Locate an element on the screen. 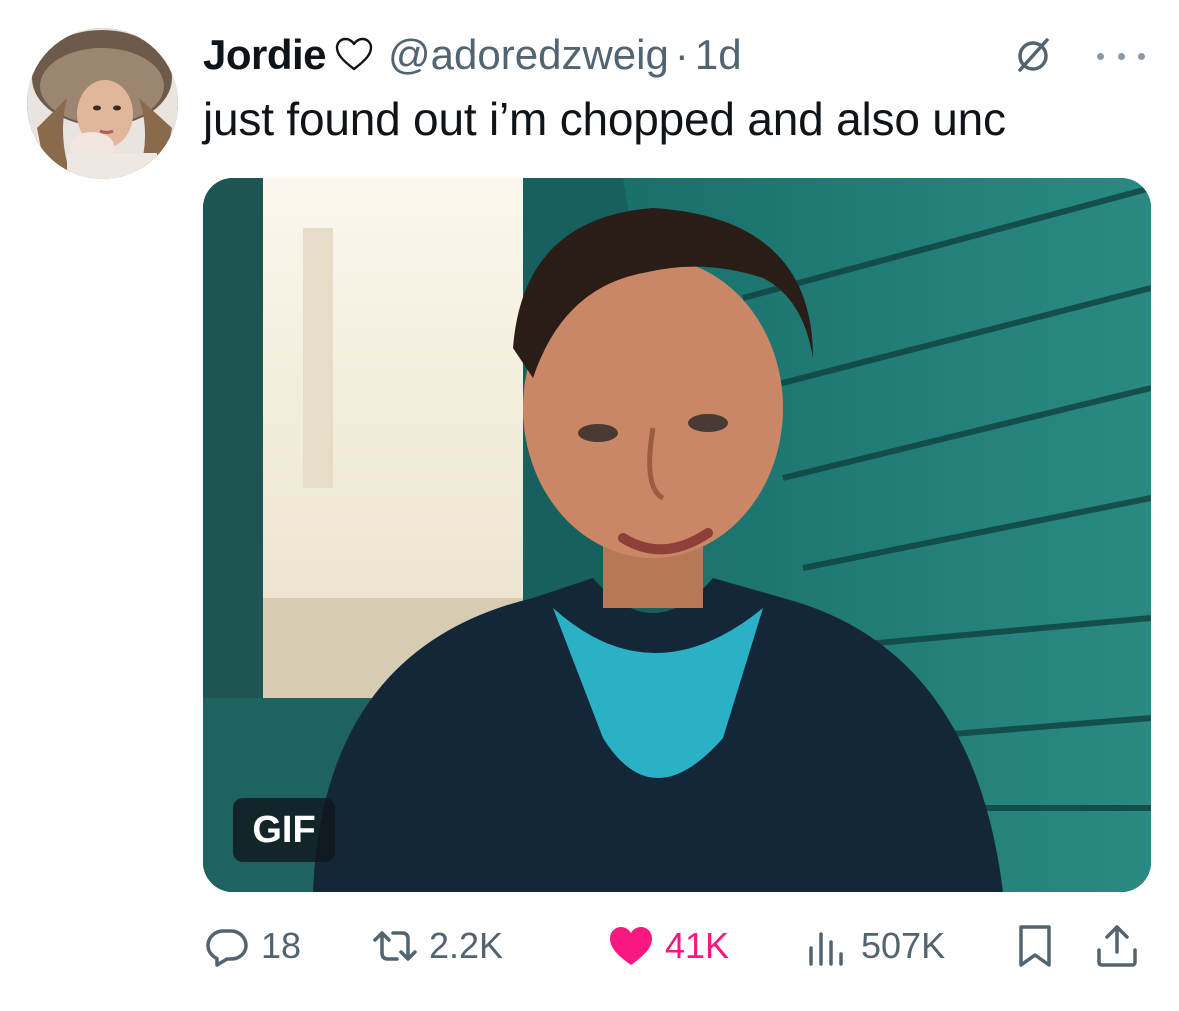 The width and height of the screenshot is (1179, 1011). reply-count: 18 is located at coordinates (281, 945).